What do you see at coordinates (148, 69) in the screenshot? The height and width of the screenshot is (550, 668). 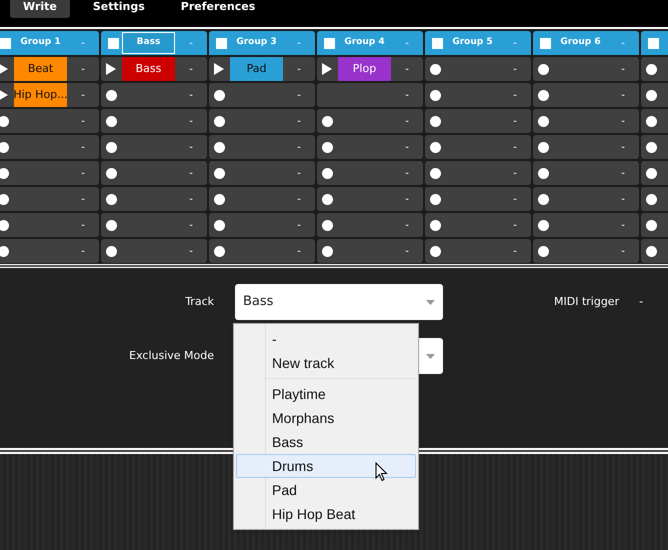 I see `clip-label: Bass` at bounding box center [148, 69].